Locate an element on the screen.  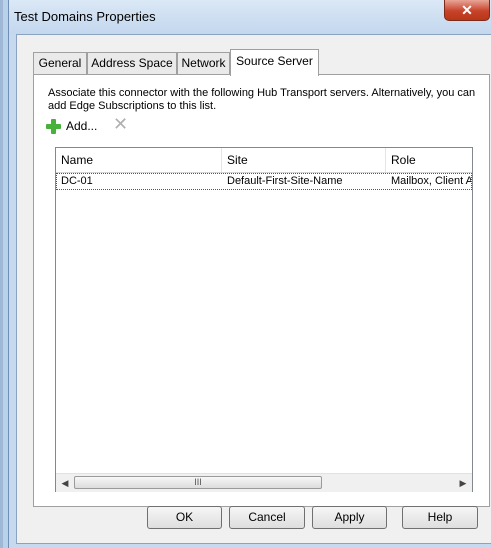
ok-button: OK is located at coordinates (184, 517).